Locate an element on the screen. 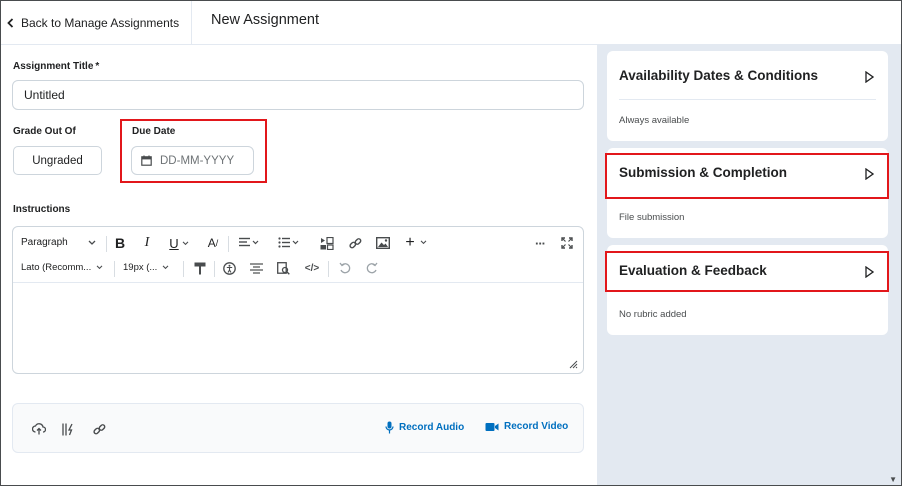 The image size is (902, 486). calendar-icon is located at coordinates (146, 160).